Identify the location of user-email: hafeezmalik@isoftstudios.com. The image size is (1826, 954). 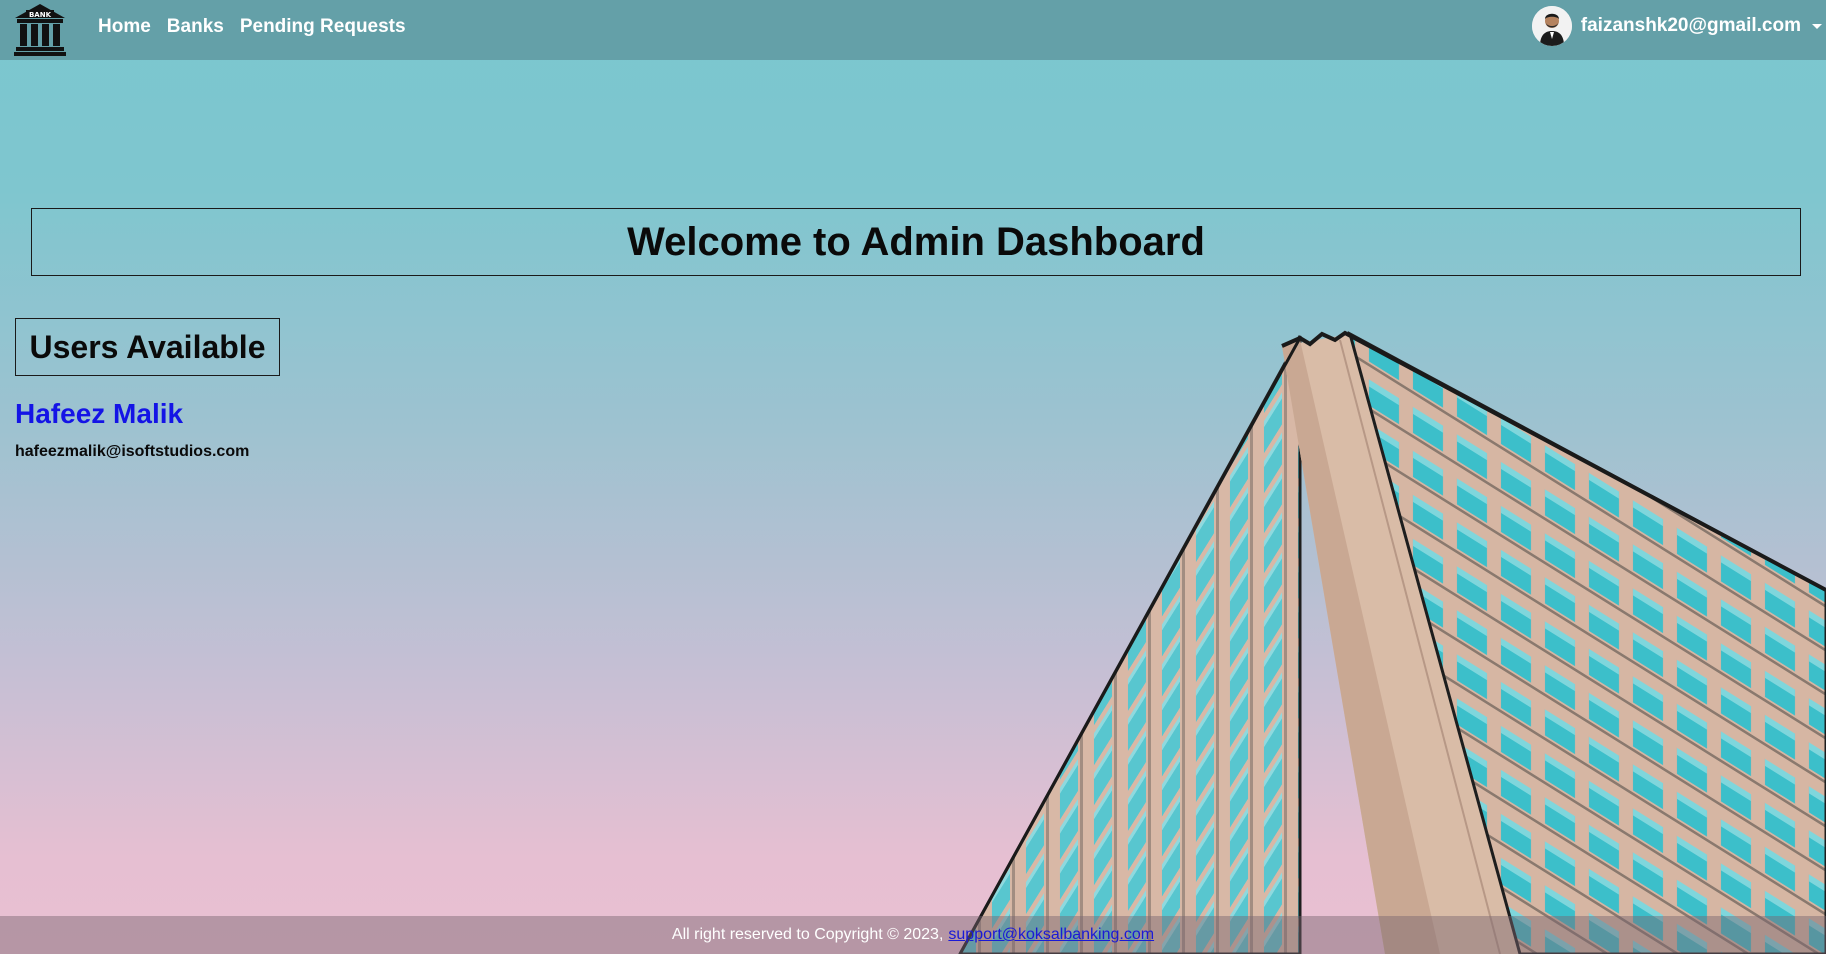
(132, 451).